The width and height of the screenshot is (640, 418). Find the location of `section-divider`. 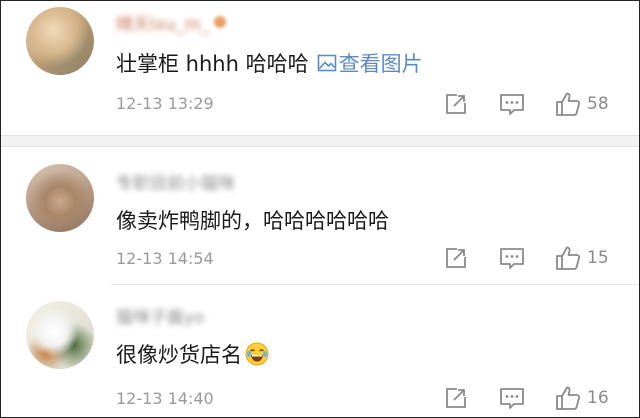

section-divider is located at coordinates (320, 141).